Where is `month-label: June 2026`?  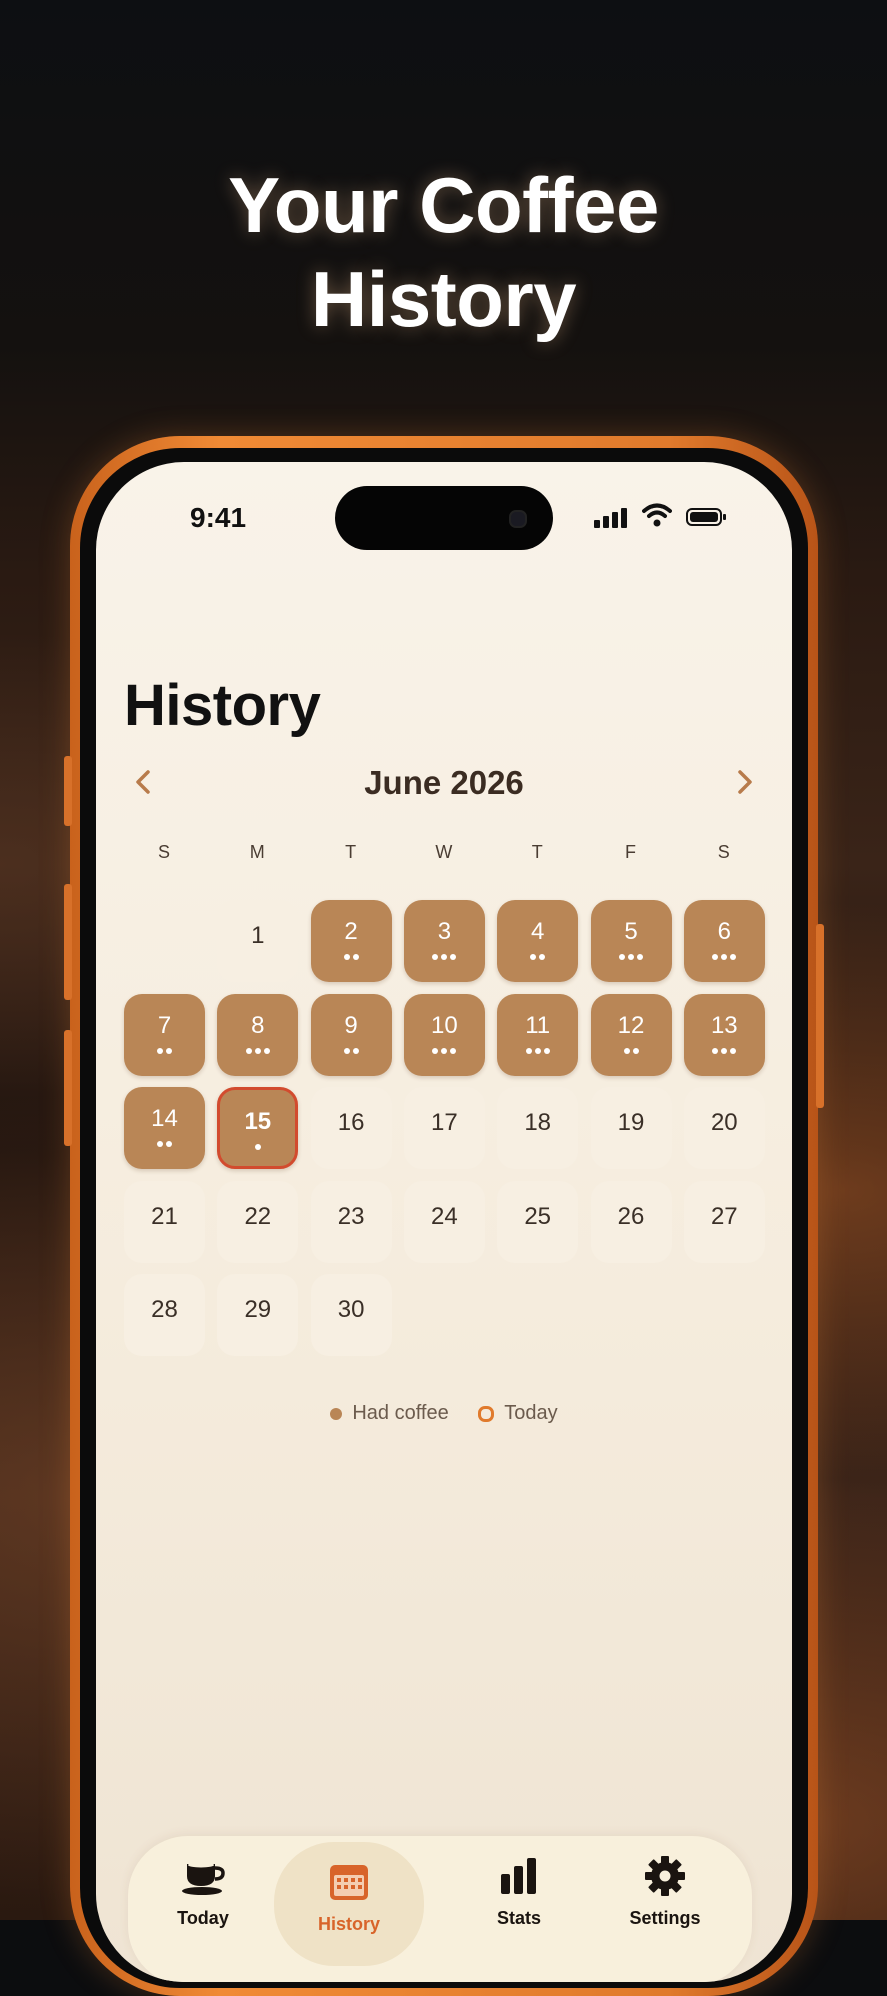
month-label: June 2026 is located at coordinates (444, 782).